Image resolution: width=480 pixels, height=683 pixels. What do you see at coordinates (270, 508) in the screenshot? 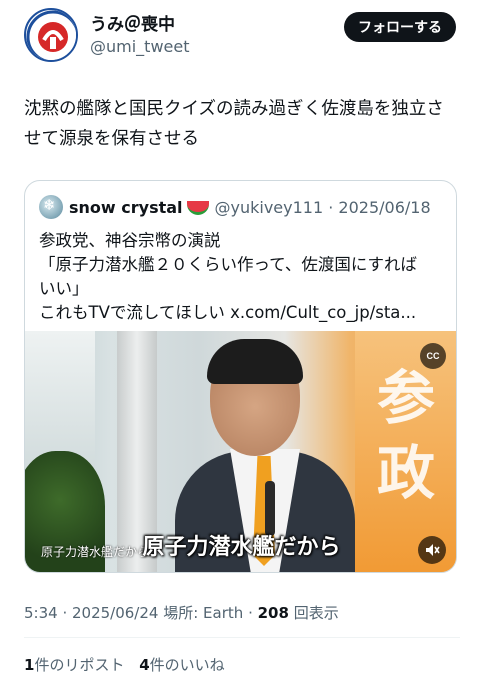
I see `microphone` at bounding box center [270, 508].